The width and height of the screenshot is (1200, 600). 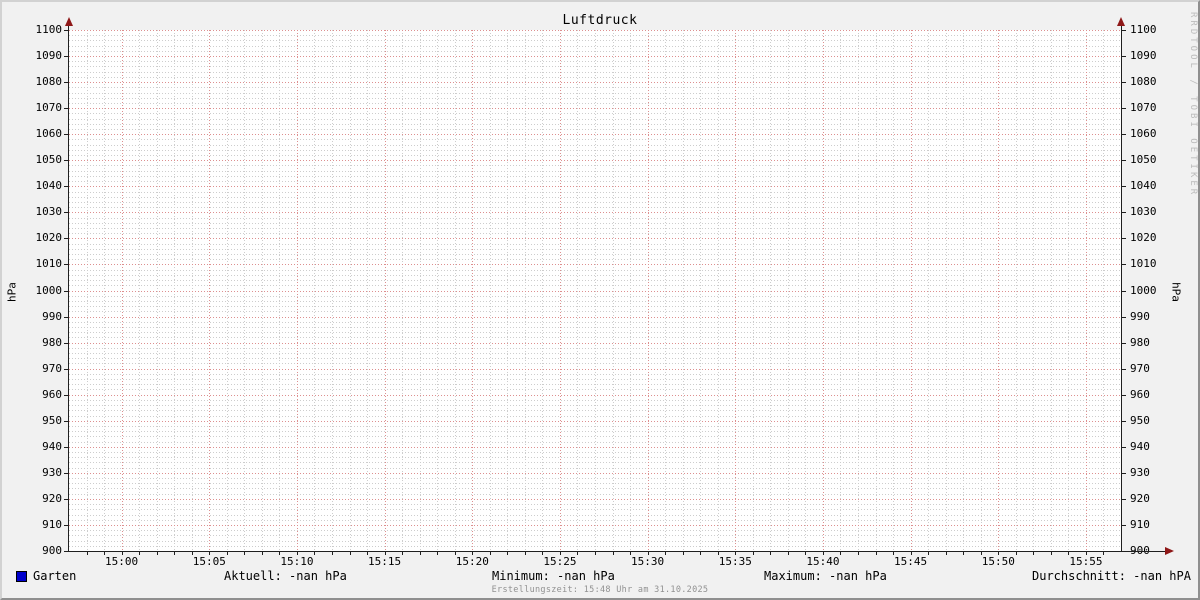 I want to click on axis-arrow-up-left-icon, so click(x=69, y=21).